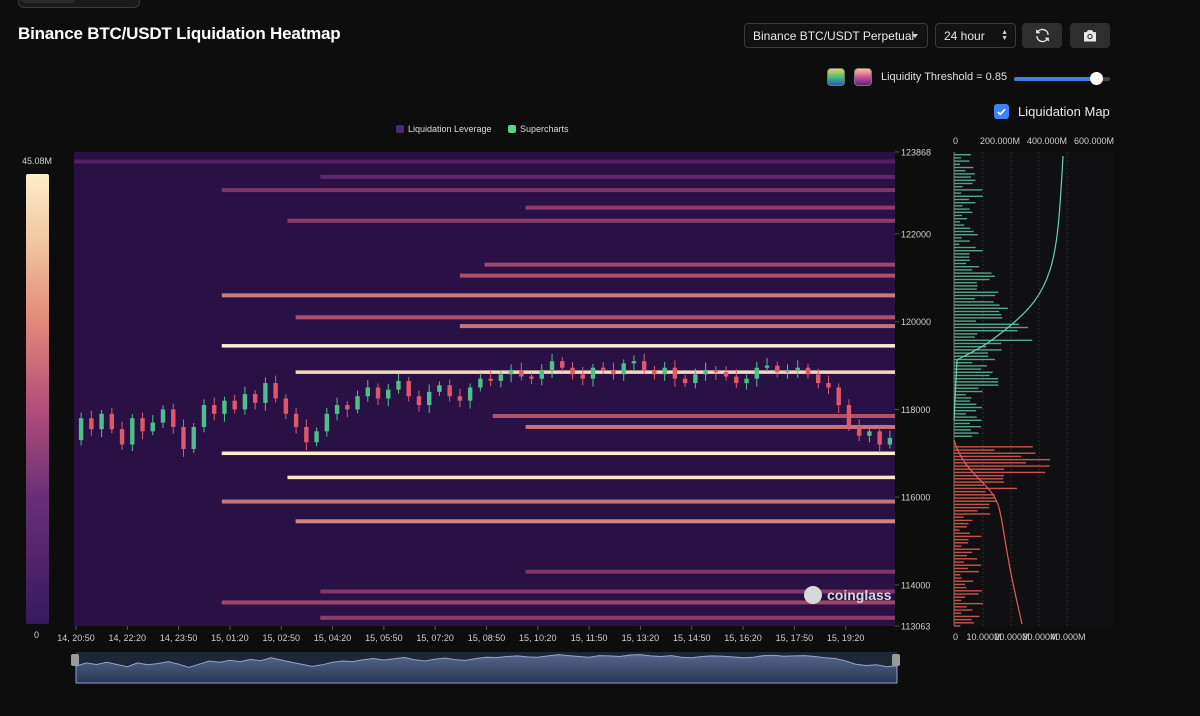  Describe the element at coordinates (915, 627) in the screenshot. I see `price-tick-label: 113063` at that location.